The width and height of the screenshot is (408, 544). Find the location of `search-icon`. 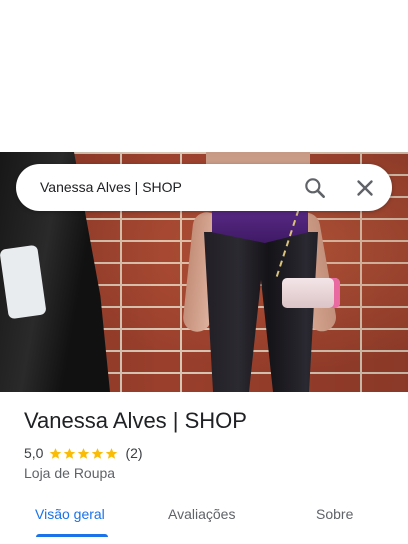

search-icon is located at coordinates (315, 188).